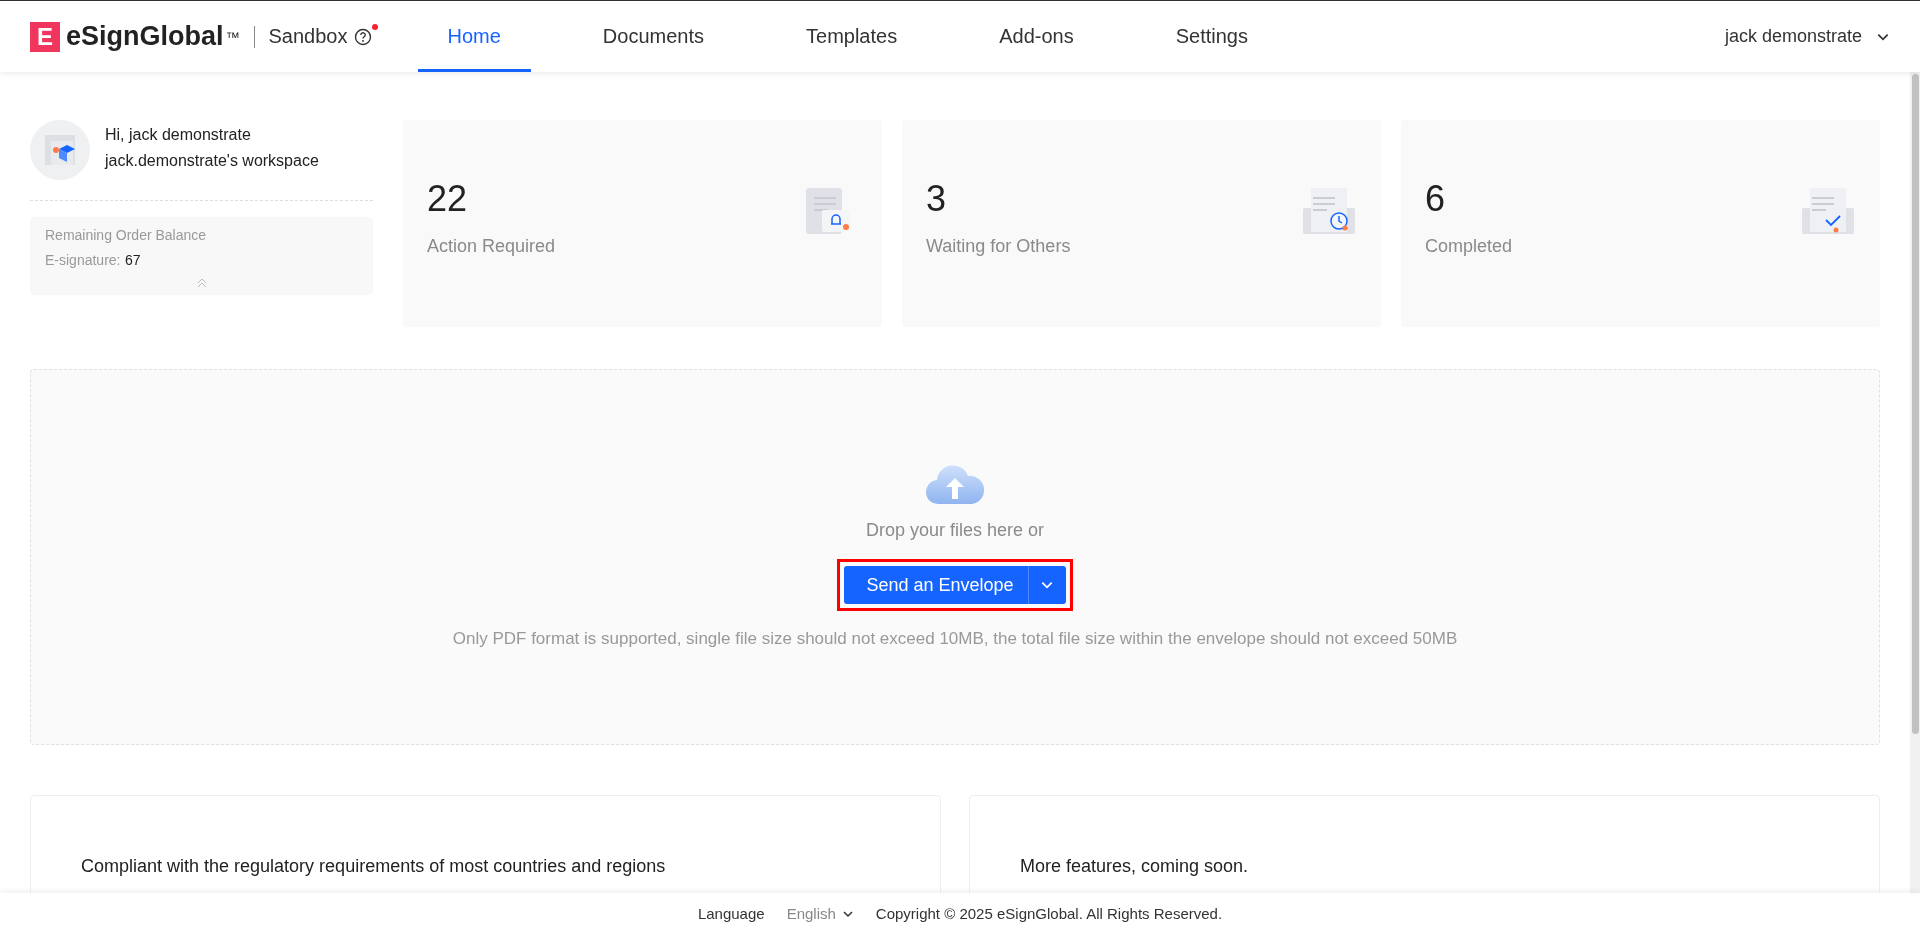 This screenshot has width=1920, height=934. Describe the element at coordinates (936, 585) in the screenshot. I see `send-envelope-button: Send an Envelope` at that location.